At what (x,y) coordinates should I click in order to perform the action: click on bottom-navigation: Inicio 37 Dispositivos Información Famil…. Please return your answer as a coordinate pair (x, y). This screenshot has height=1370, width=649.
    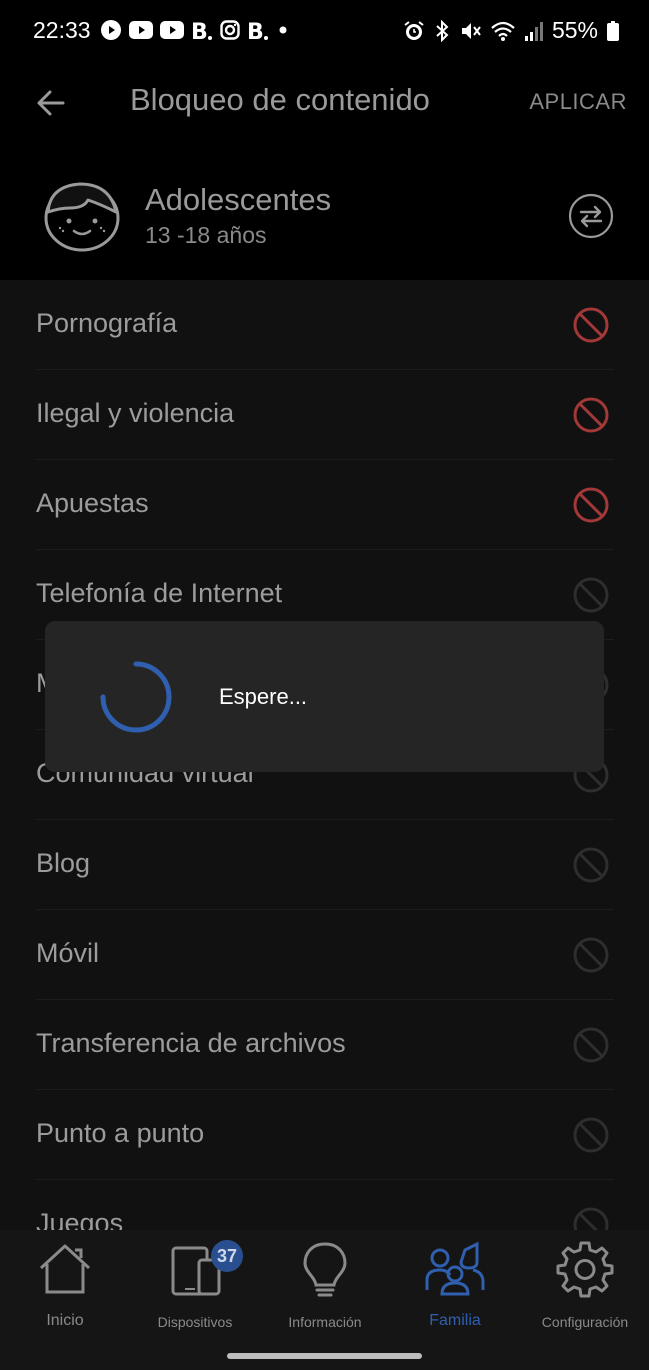
    Looking at the image, I should click on (324, 1300).